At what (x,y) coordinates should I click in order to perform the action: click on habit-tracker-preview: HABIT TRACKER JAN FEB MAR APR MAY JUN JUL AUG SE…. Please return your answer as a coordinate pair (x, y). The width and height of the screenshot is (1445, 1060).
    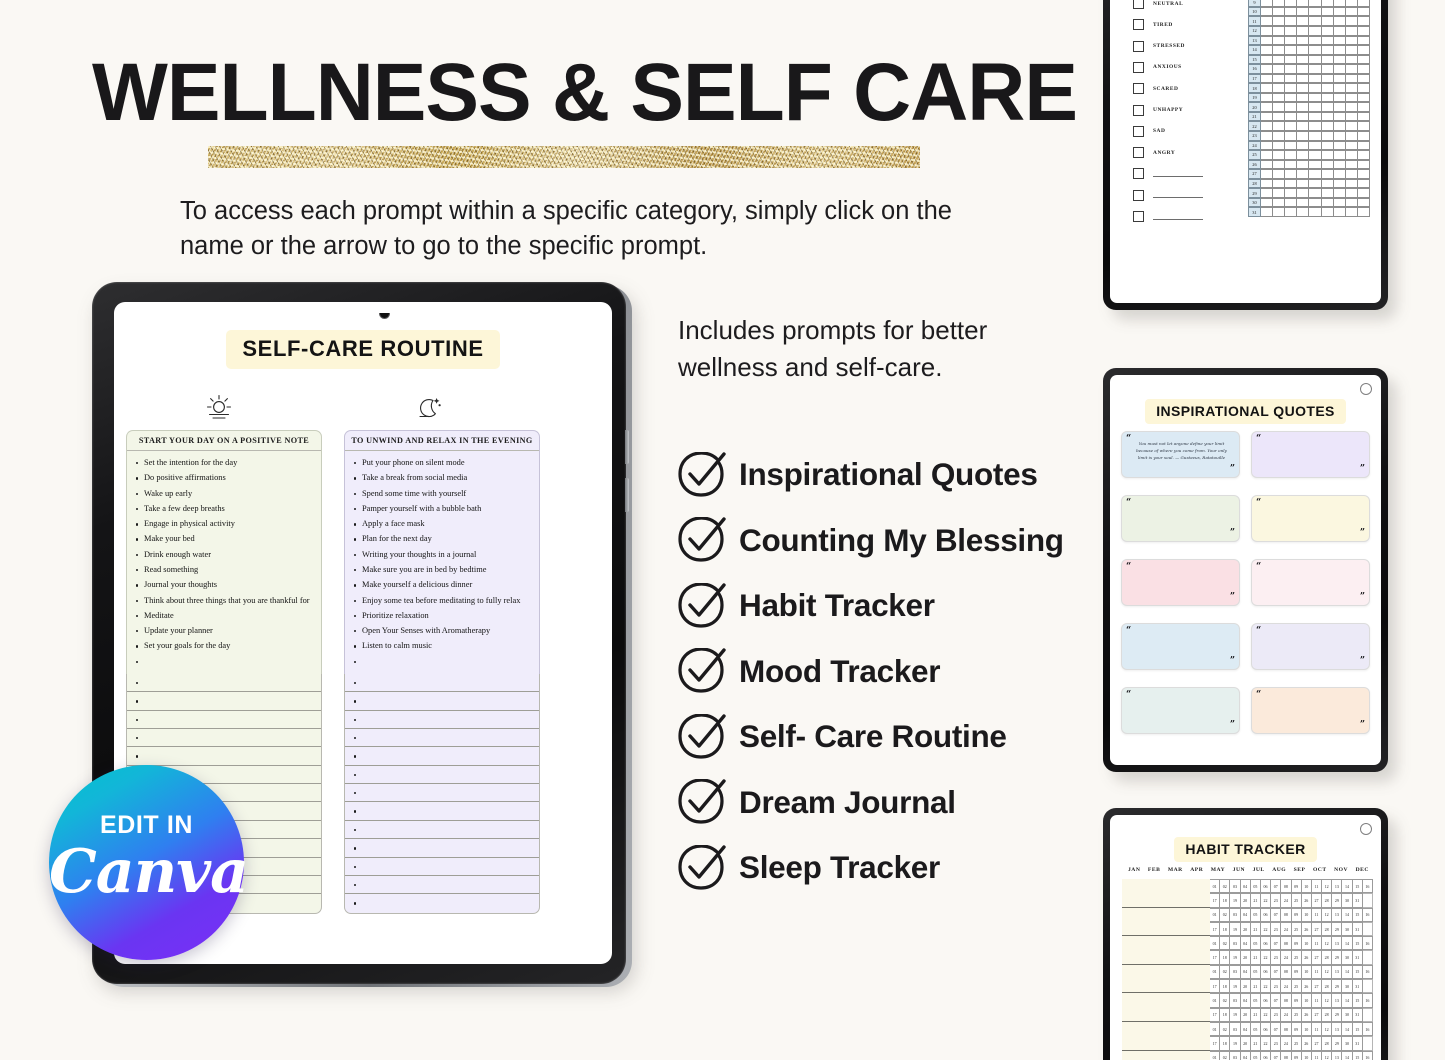
    Looking at the image, I should click on (1250, 934).